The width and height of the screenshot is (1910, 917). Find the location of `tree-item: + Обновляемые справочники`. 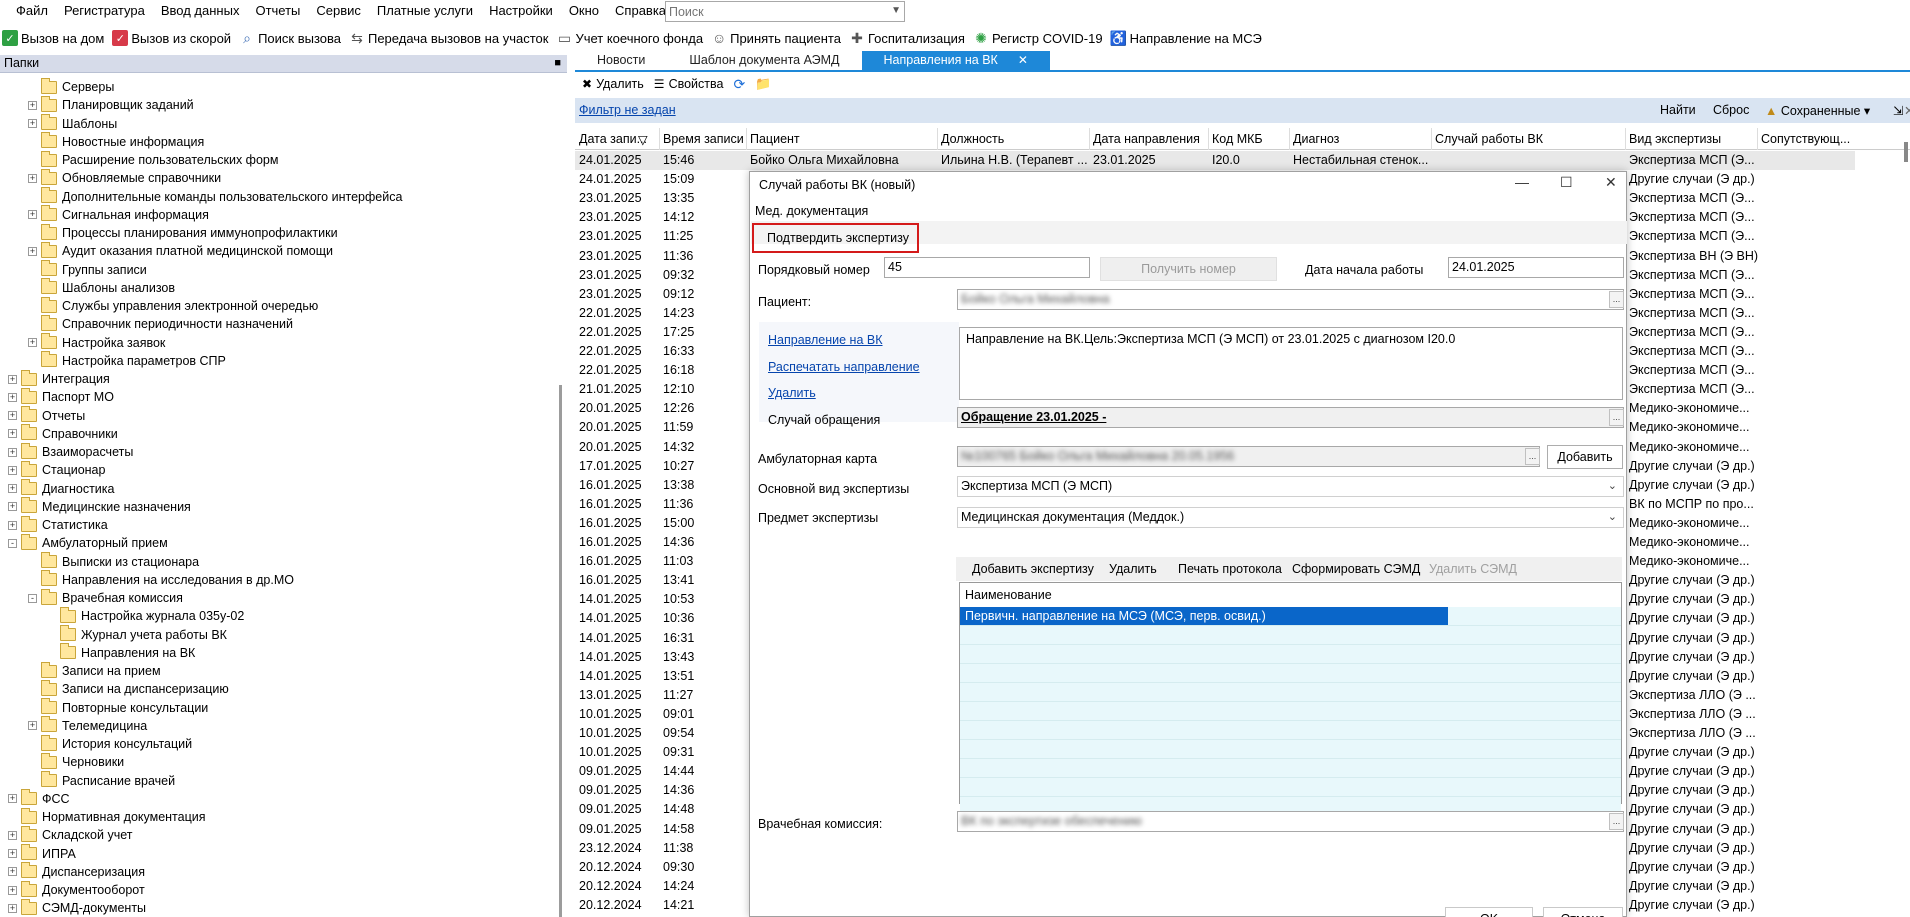

tree-item: + Обновляемые справочники is located at coordinates (124, 177).